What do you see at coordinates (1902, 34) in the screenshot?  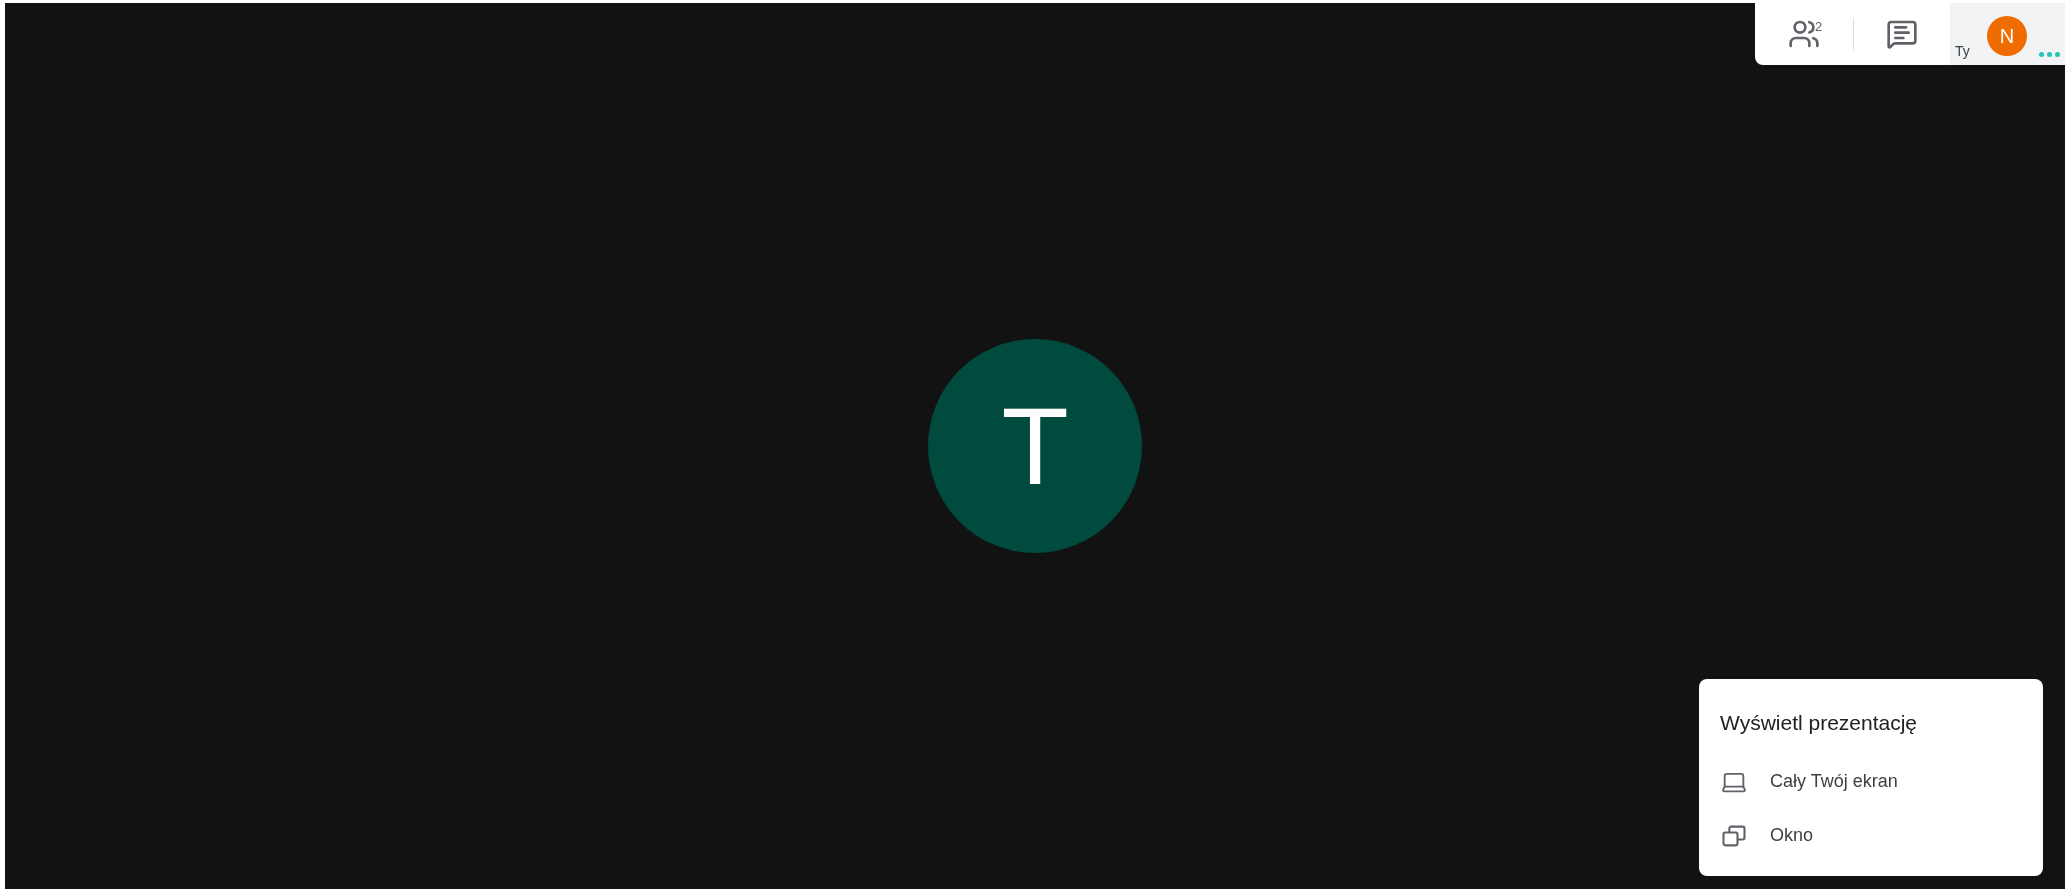 I see `chat-icon` at bounding box center [1902, 34].